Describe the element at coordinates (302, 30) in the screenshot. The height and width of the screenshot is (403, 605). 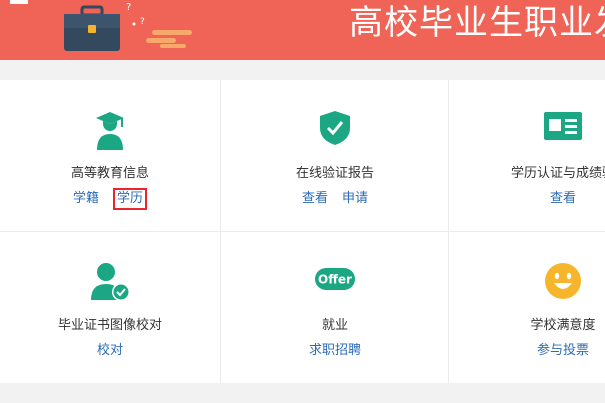
I see `header-banner: ? ? 高校毕业生职业发` at that location.